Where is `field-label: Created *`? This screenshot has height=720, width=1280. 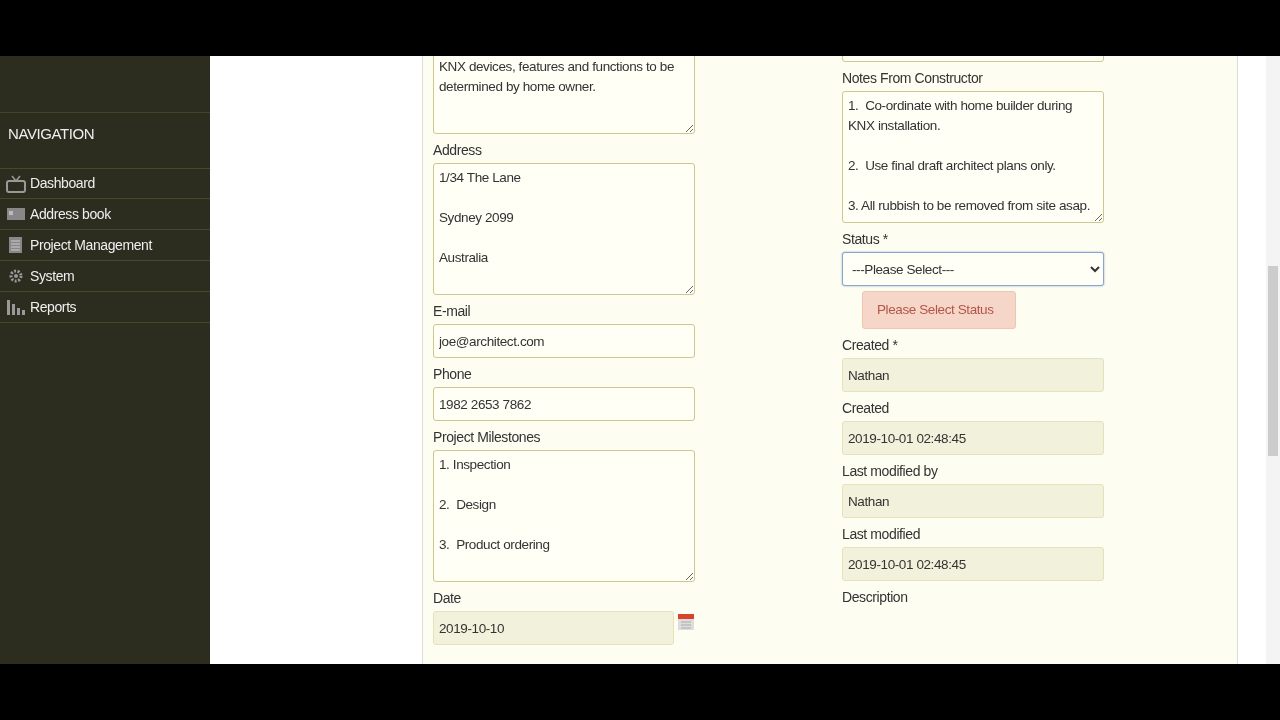
field-label: Created * is located at coordinates (870, 345).